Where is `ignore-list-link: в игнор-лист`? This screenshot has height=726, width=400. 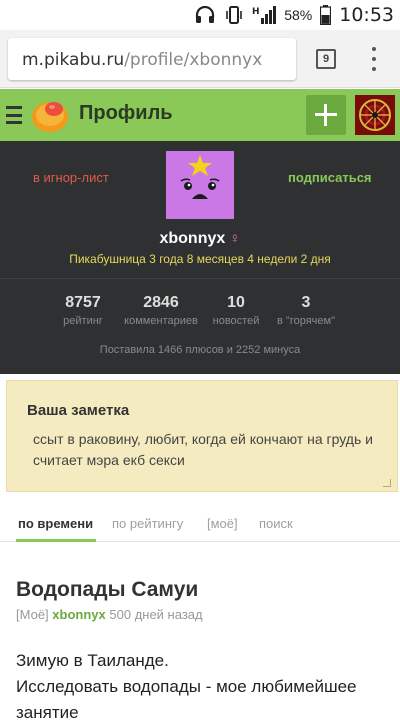
ignore-list-link: в игнор-лист is located at coordinates (71, 177).